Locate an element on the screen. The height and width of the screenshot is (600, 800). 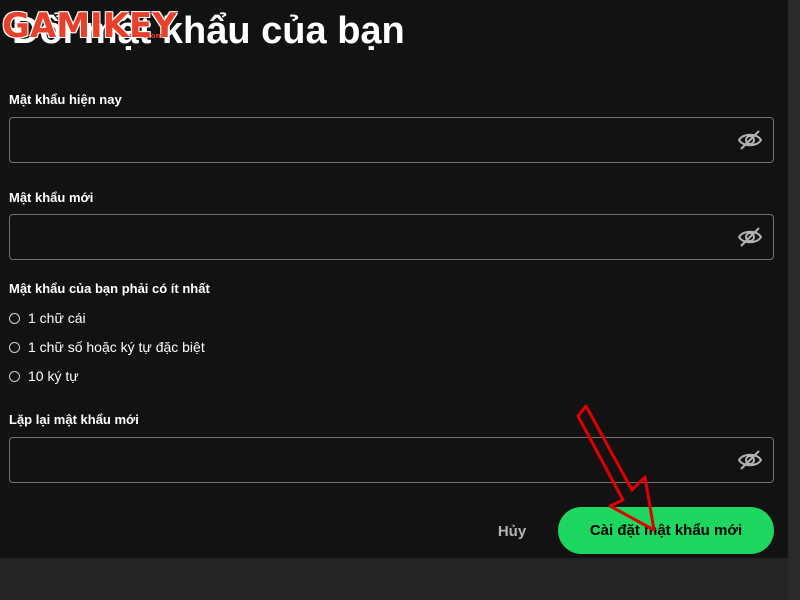
cancel-button: Hủy is located at coordinates (512, 532).